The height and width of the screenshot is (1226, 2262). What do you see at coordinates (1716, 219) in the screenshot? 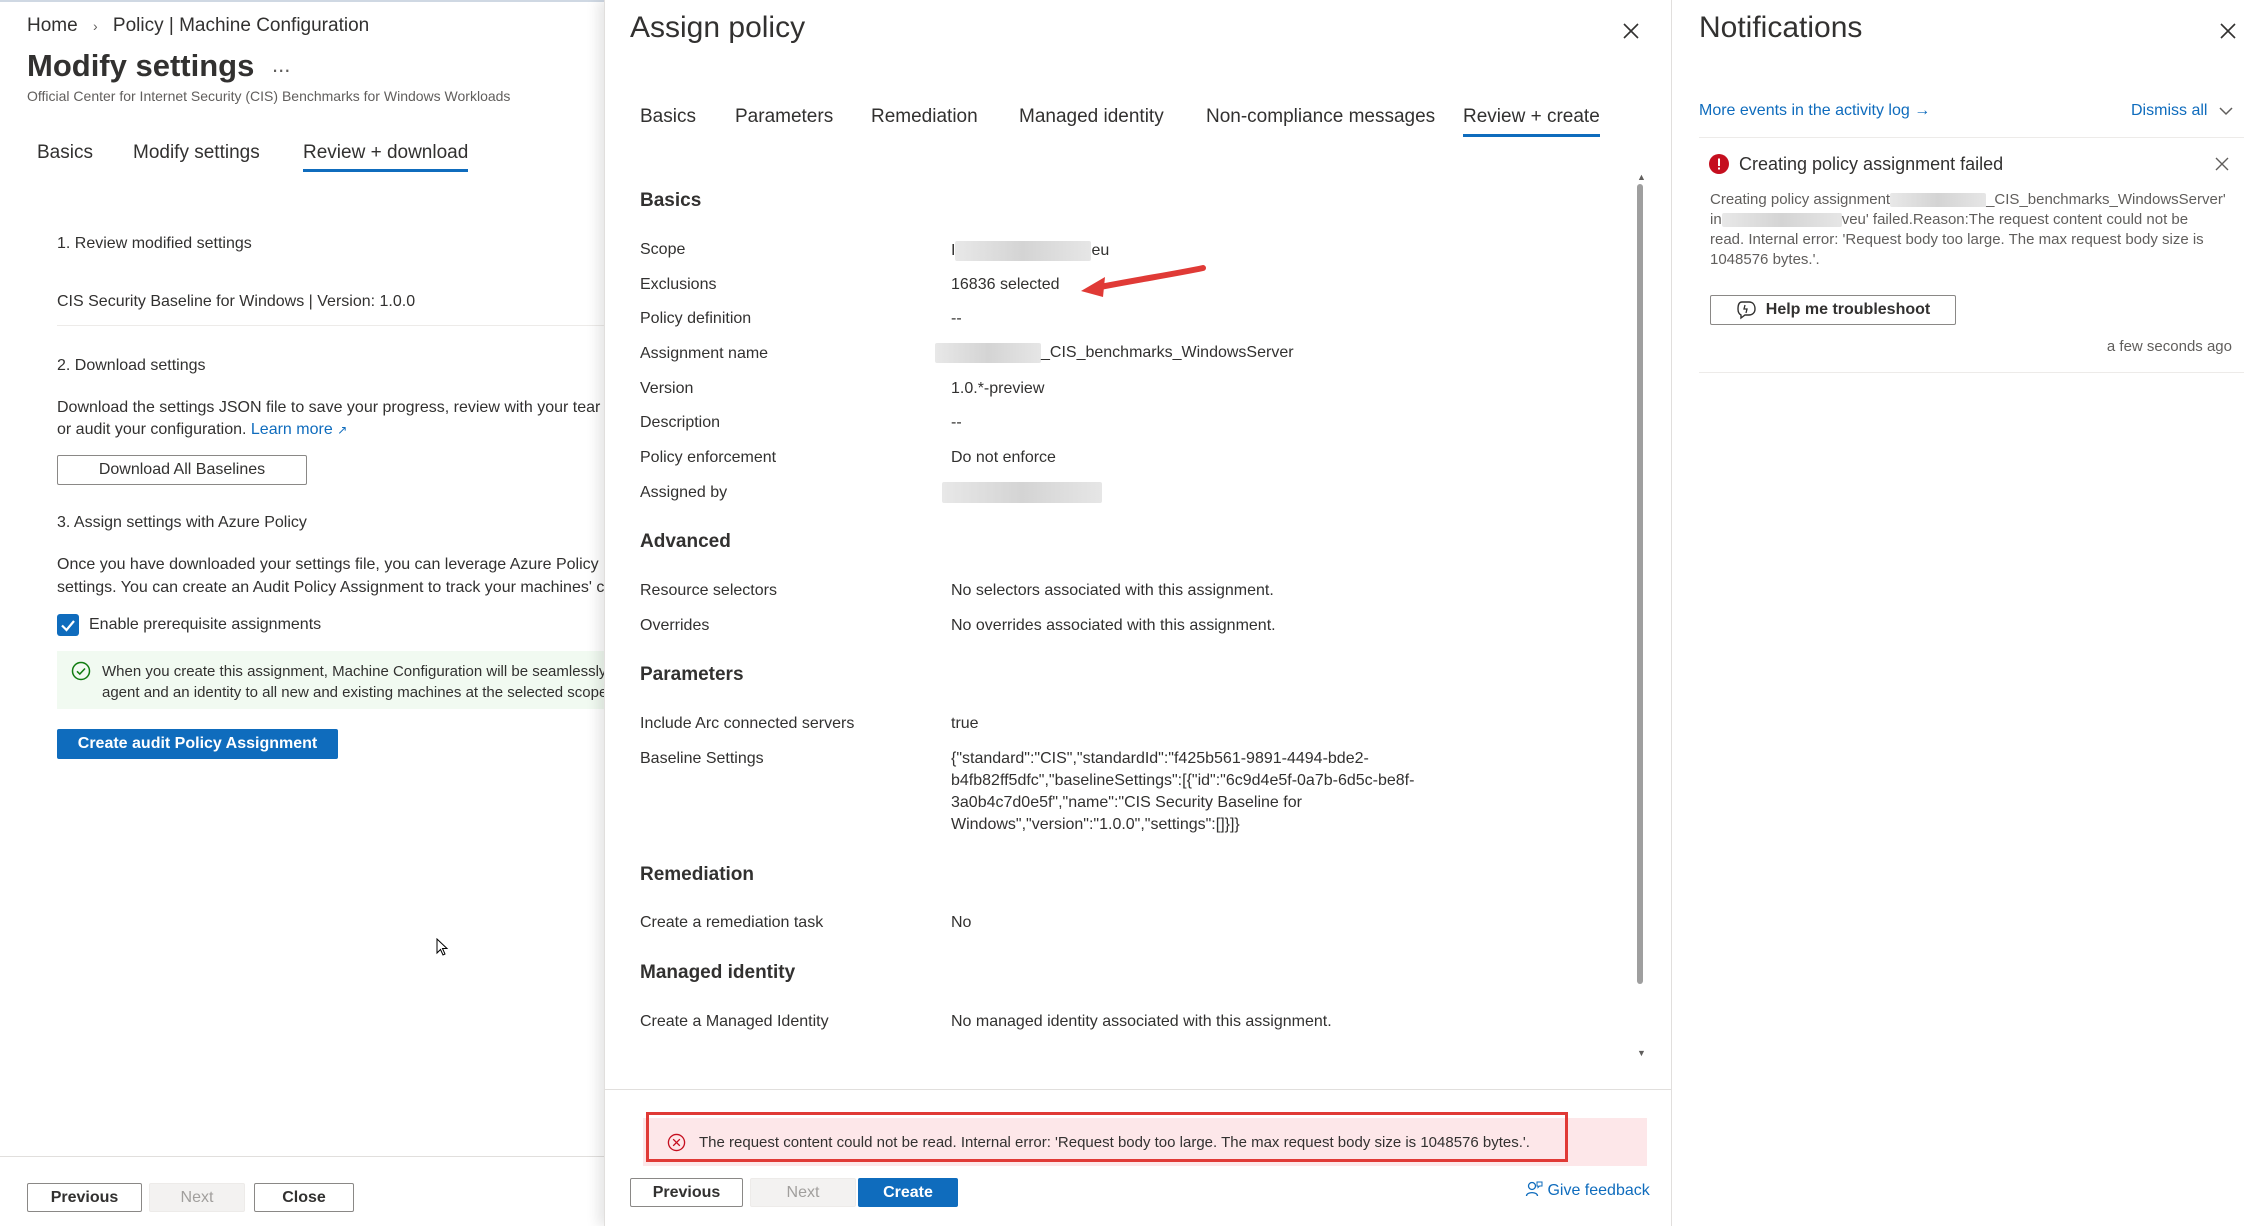
I see `body-text: in` at bounding box center [1716, 219].